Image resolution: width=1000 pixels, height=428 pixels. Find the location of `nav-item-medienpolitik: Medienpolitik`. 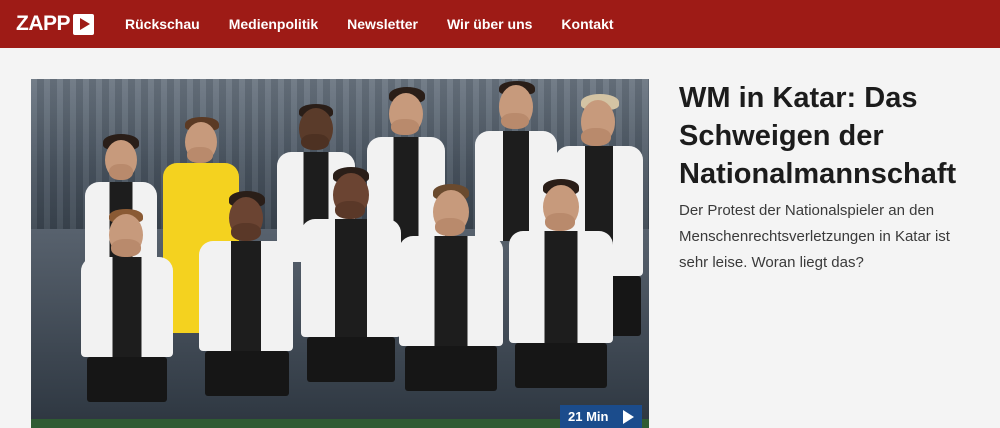

nav-item-medienpolitik: Medienpolitik is located at coordinates (273, 24).